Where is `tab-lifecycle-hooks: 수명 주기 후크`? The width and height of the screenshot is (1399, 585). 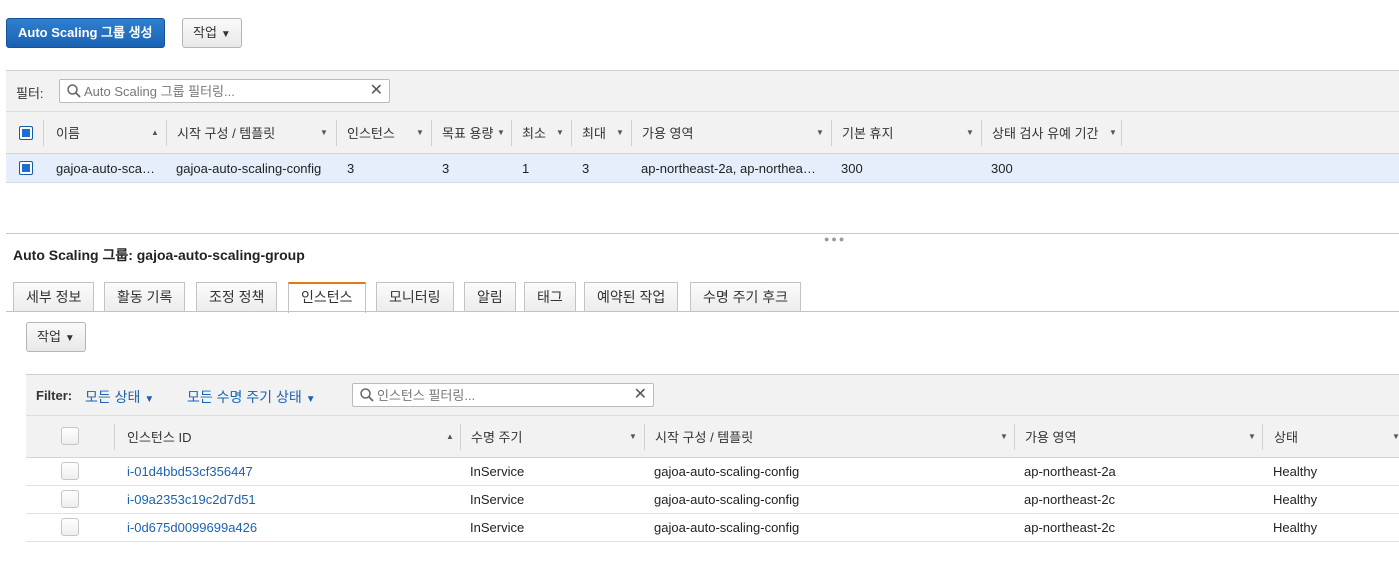 tab-lifecycle-hooks: 수명 주기 후크 is located at coordinates (746, 297).